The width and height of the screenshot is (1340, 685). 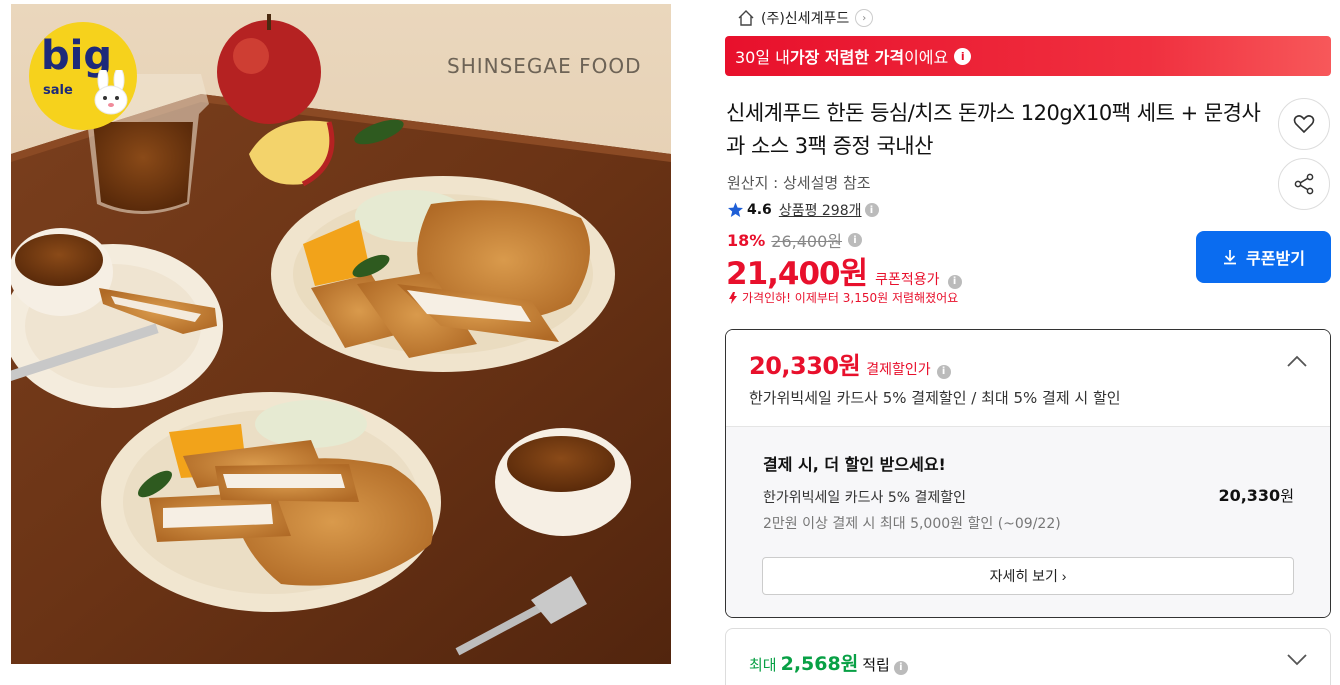 What do you see at coordinates (926, 57) in the screenshot?
I see `banner-suffix: 이에요` at bounding box center [926, 57].